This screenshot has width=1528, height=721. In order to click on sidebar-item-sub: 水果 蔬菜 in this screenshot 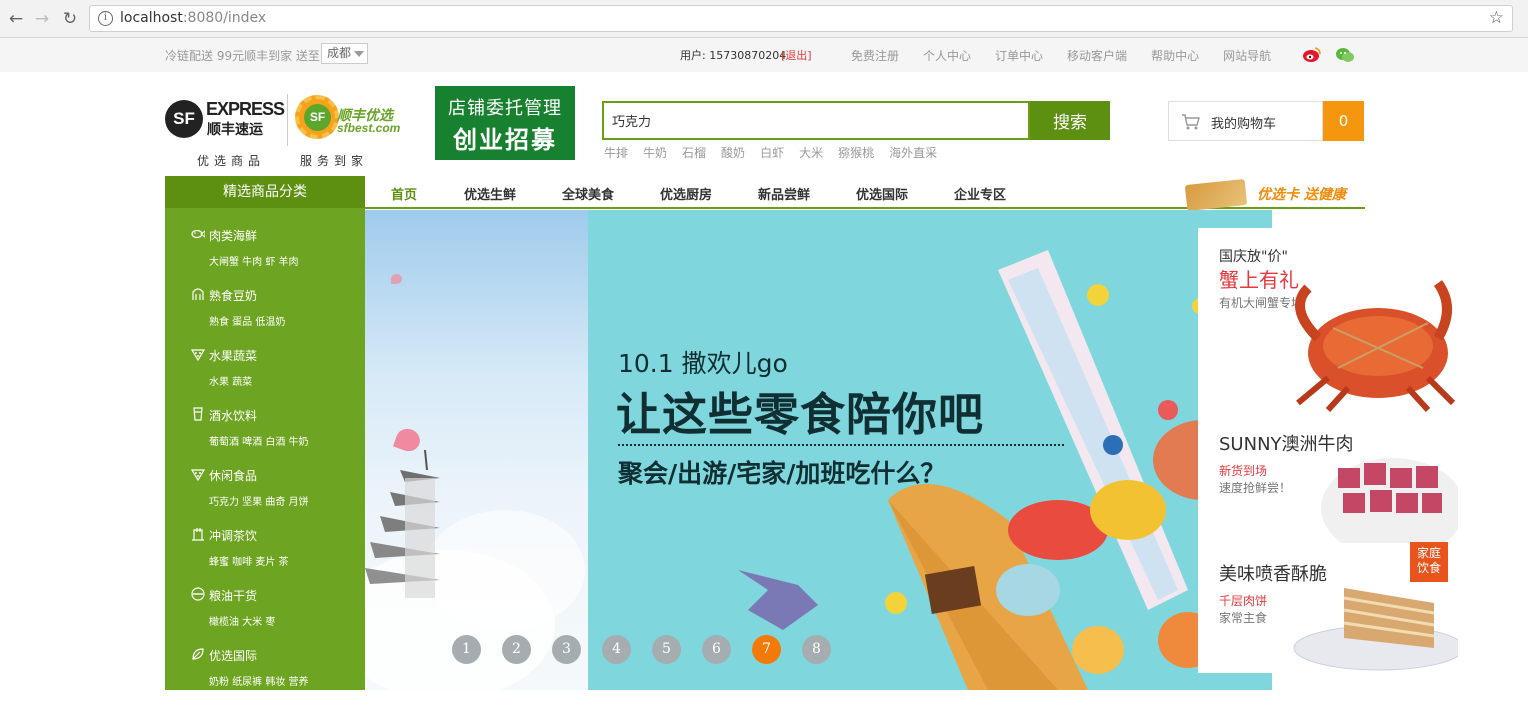, I will do `click(230, 380)`.